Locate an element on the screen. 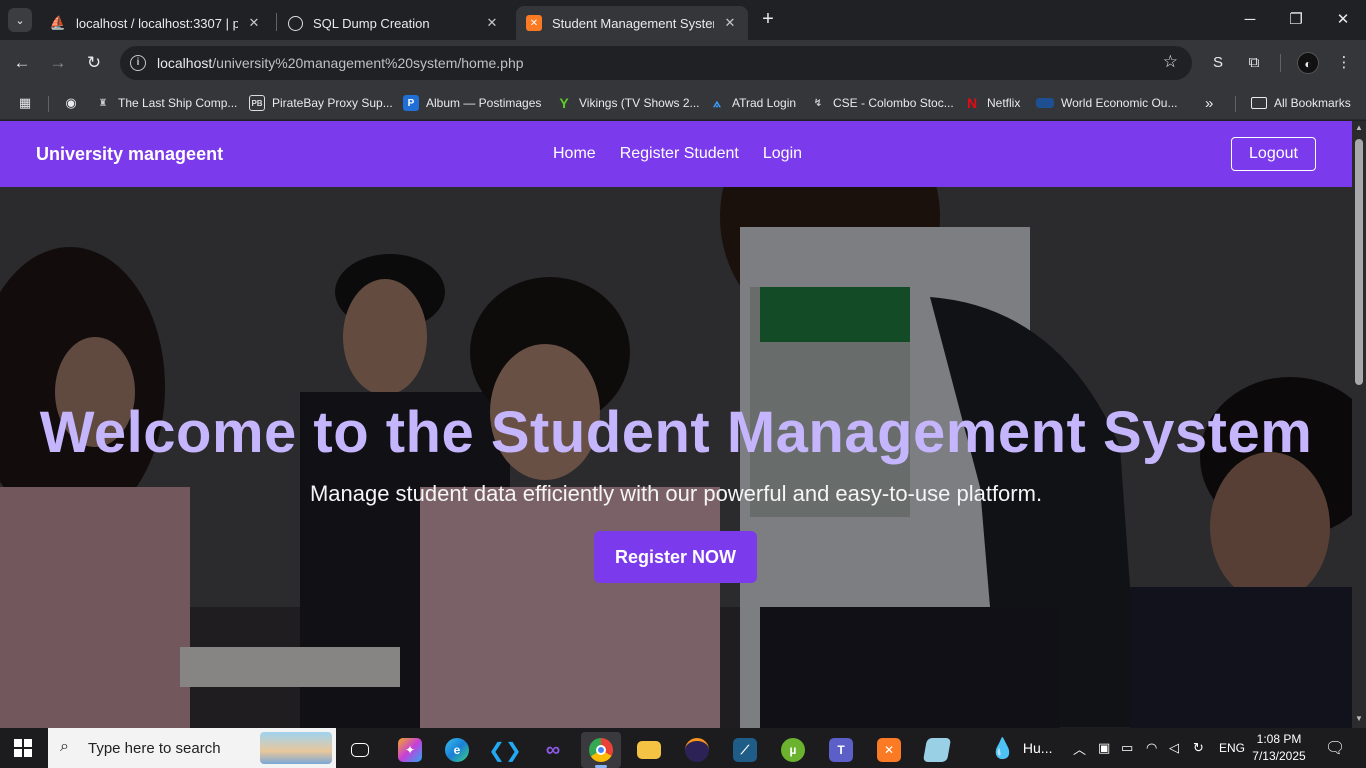 The height and width of the screenshot is (768, 1366). notes-app-icon is located at coordinates (937, 750).